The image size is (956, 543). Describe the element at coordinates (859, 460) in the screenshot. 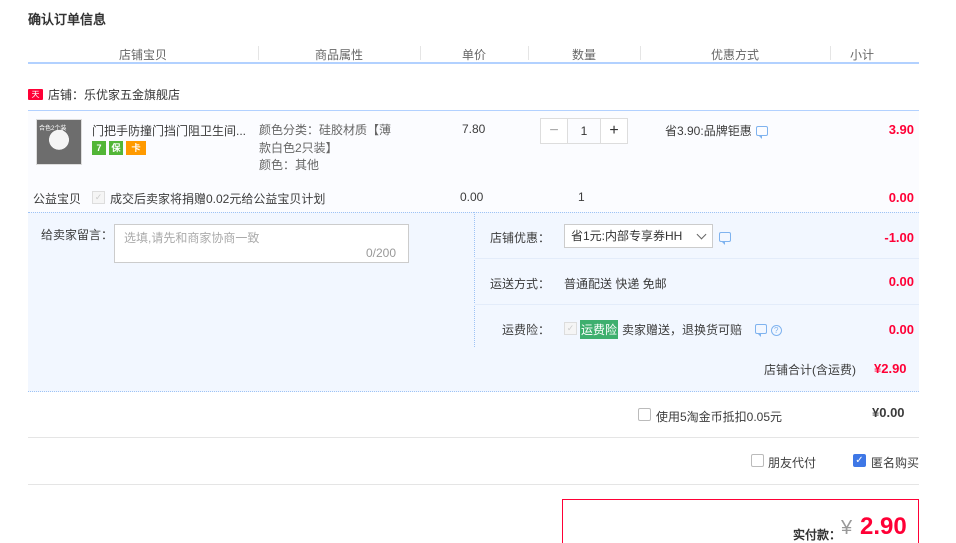

I see `anonymous-purchase-checkbox: ✓` at that location.